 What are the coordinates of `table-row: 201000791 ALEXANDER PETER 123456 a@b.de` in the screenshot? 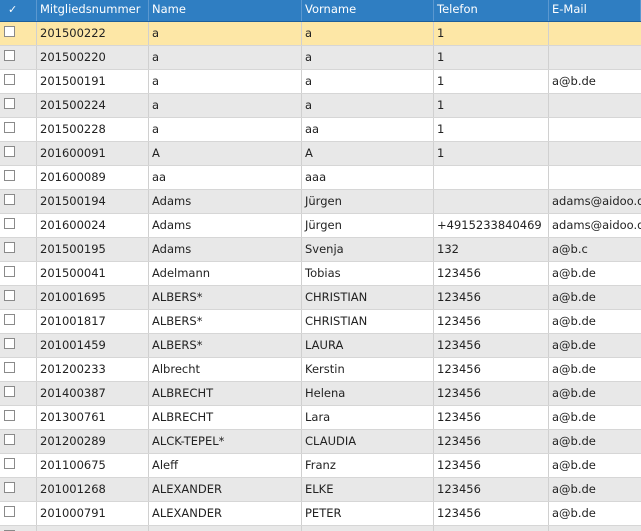 It's located at (320, 514).